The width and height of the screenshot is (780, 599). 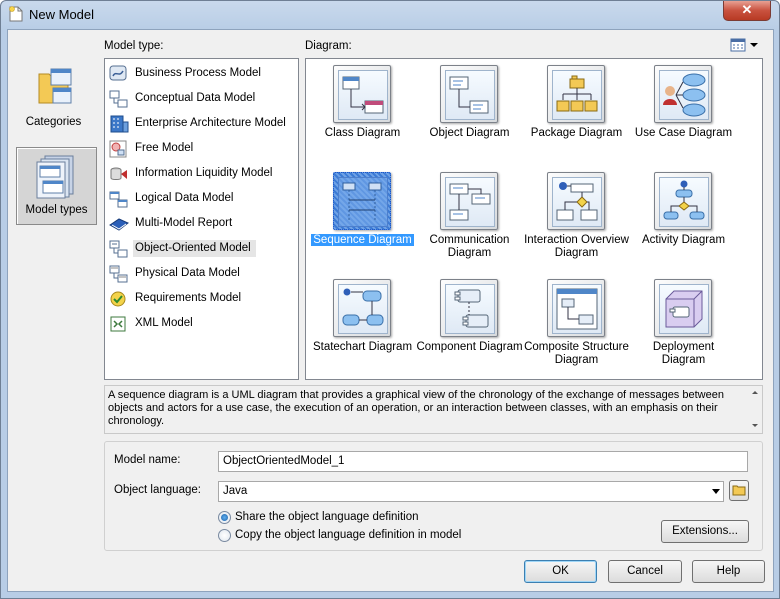 I want to click on folder-windows-icon, so click(x=55, y=86).